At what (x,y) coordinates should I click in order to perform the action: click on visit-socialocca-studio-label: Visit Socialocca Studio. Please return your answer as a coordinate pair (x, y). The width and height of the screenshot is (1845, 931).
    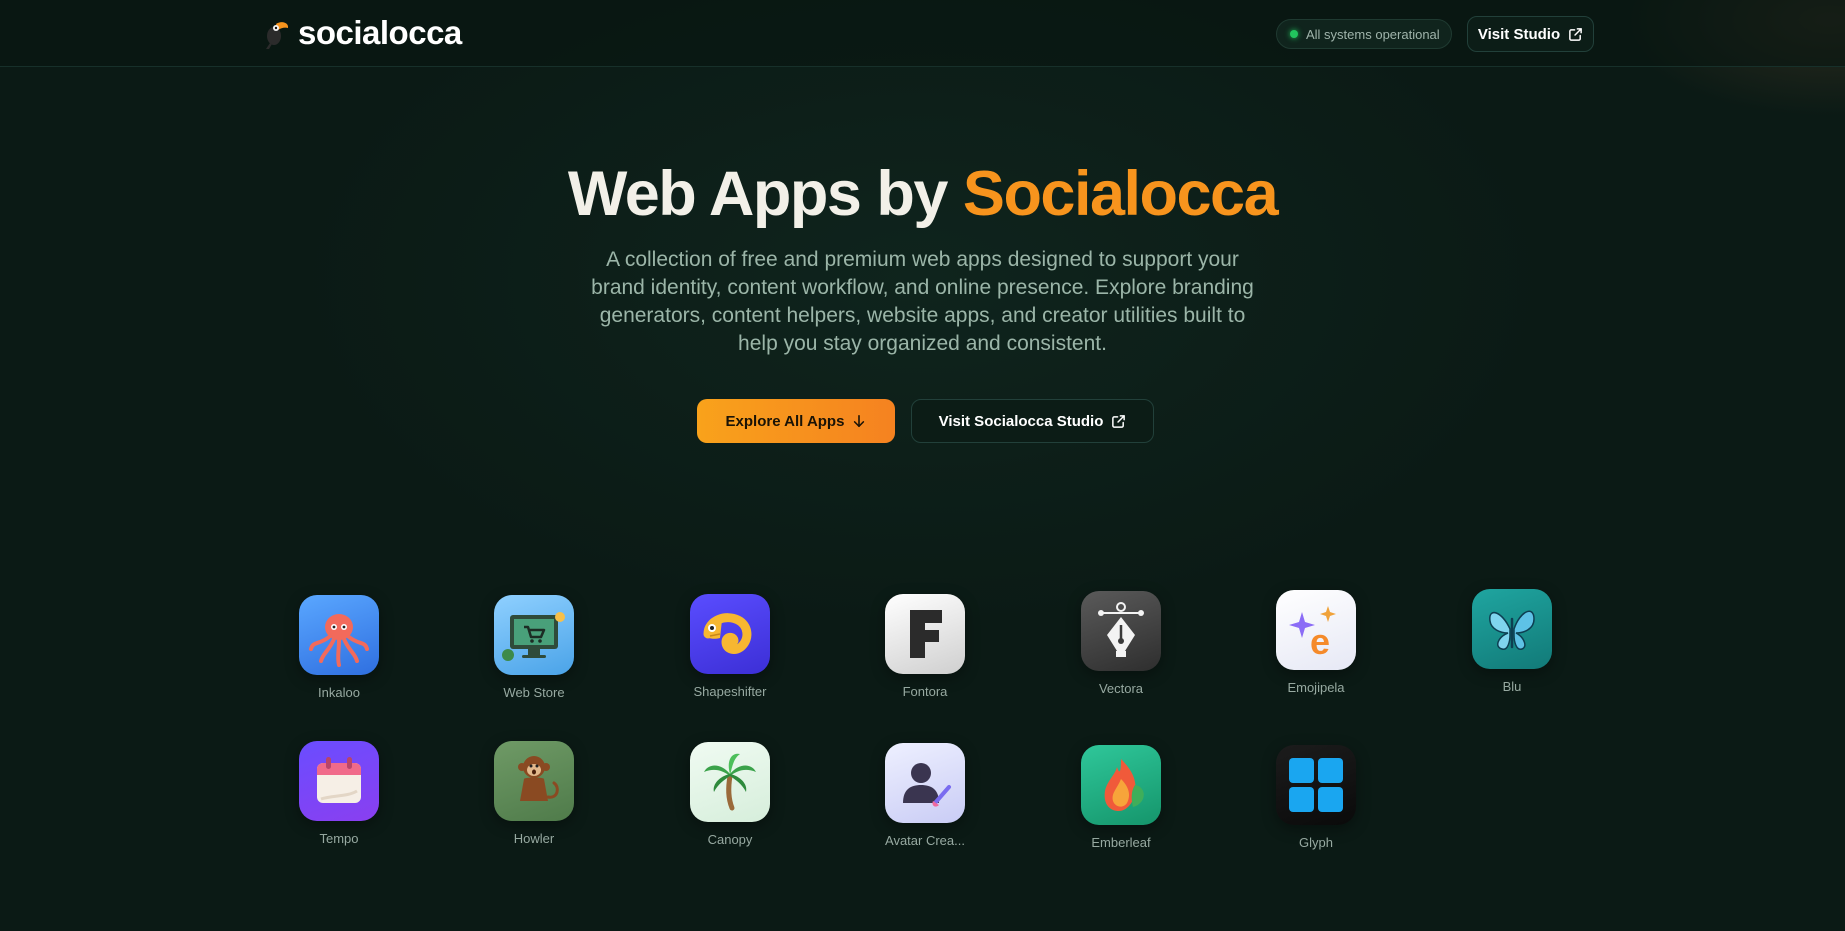
    Looking at the image, I should click on (1021, 421).